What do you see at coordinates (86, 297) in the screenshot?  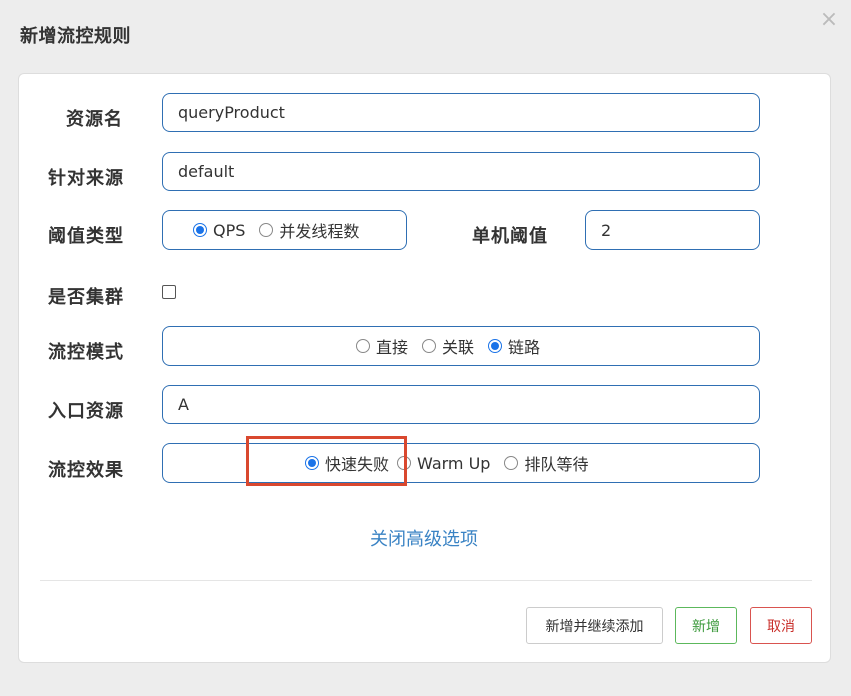 I see `cluster-label: 是否集群` at bounding box center [86, 297].